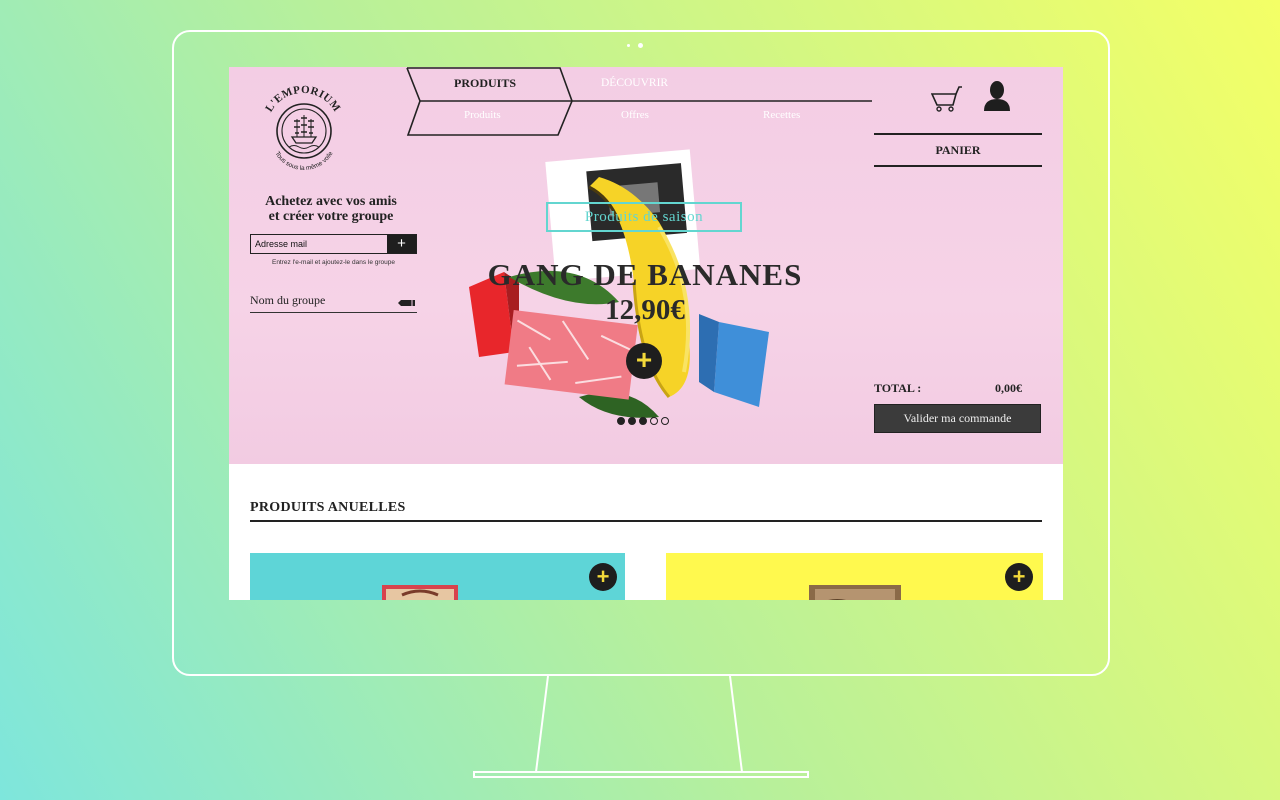  What do you see at coordinates (331, 216) in the screenshot?
I see `group-invite-title-line2: et créer votre groupe` at bounding box center [331, 216].